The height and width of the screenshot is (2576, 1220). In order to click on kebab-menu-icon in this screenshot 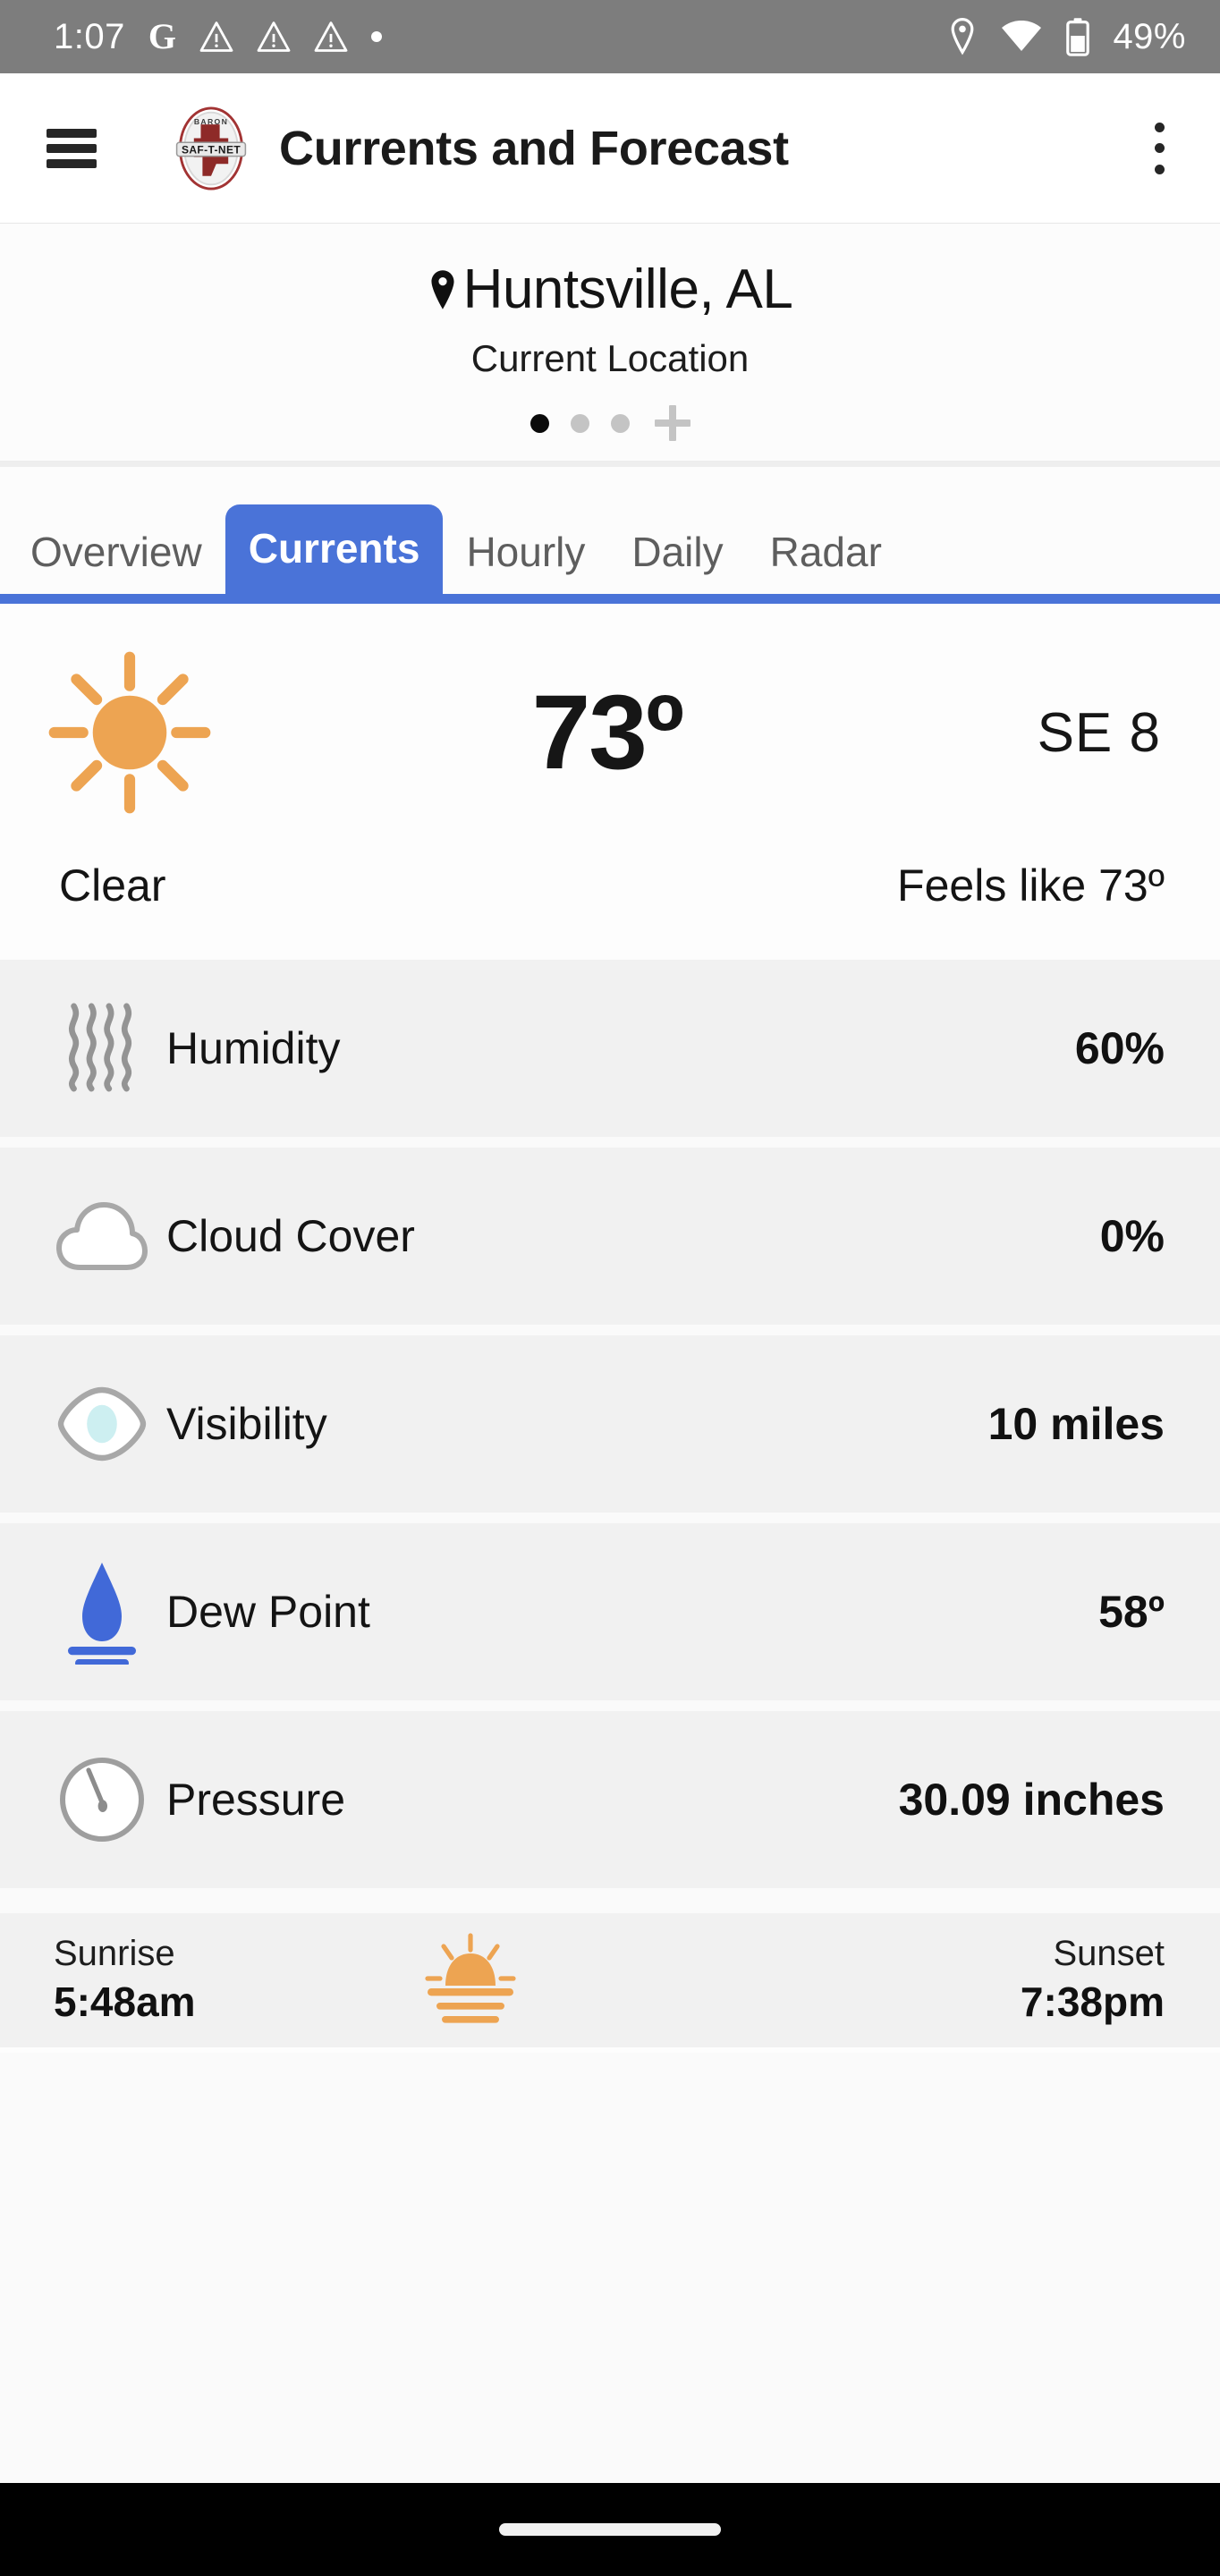, I will do `click(1159, 148)`.